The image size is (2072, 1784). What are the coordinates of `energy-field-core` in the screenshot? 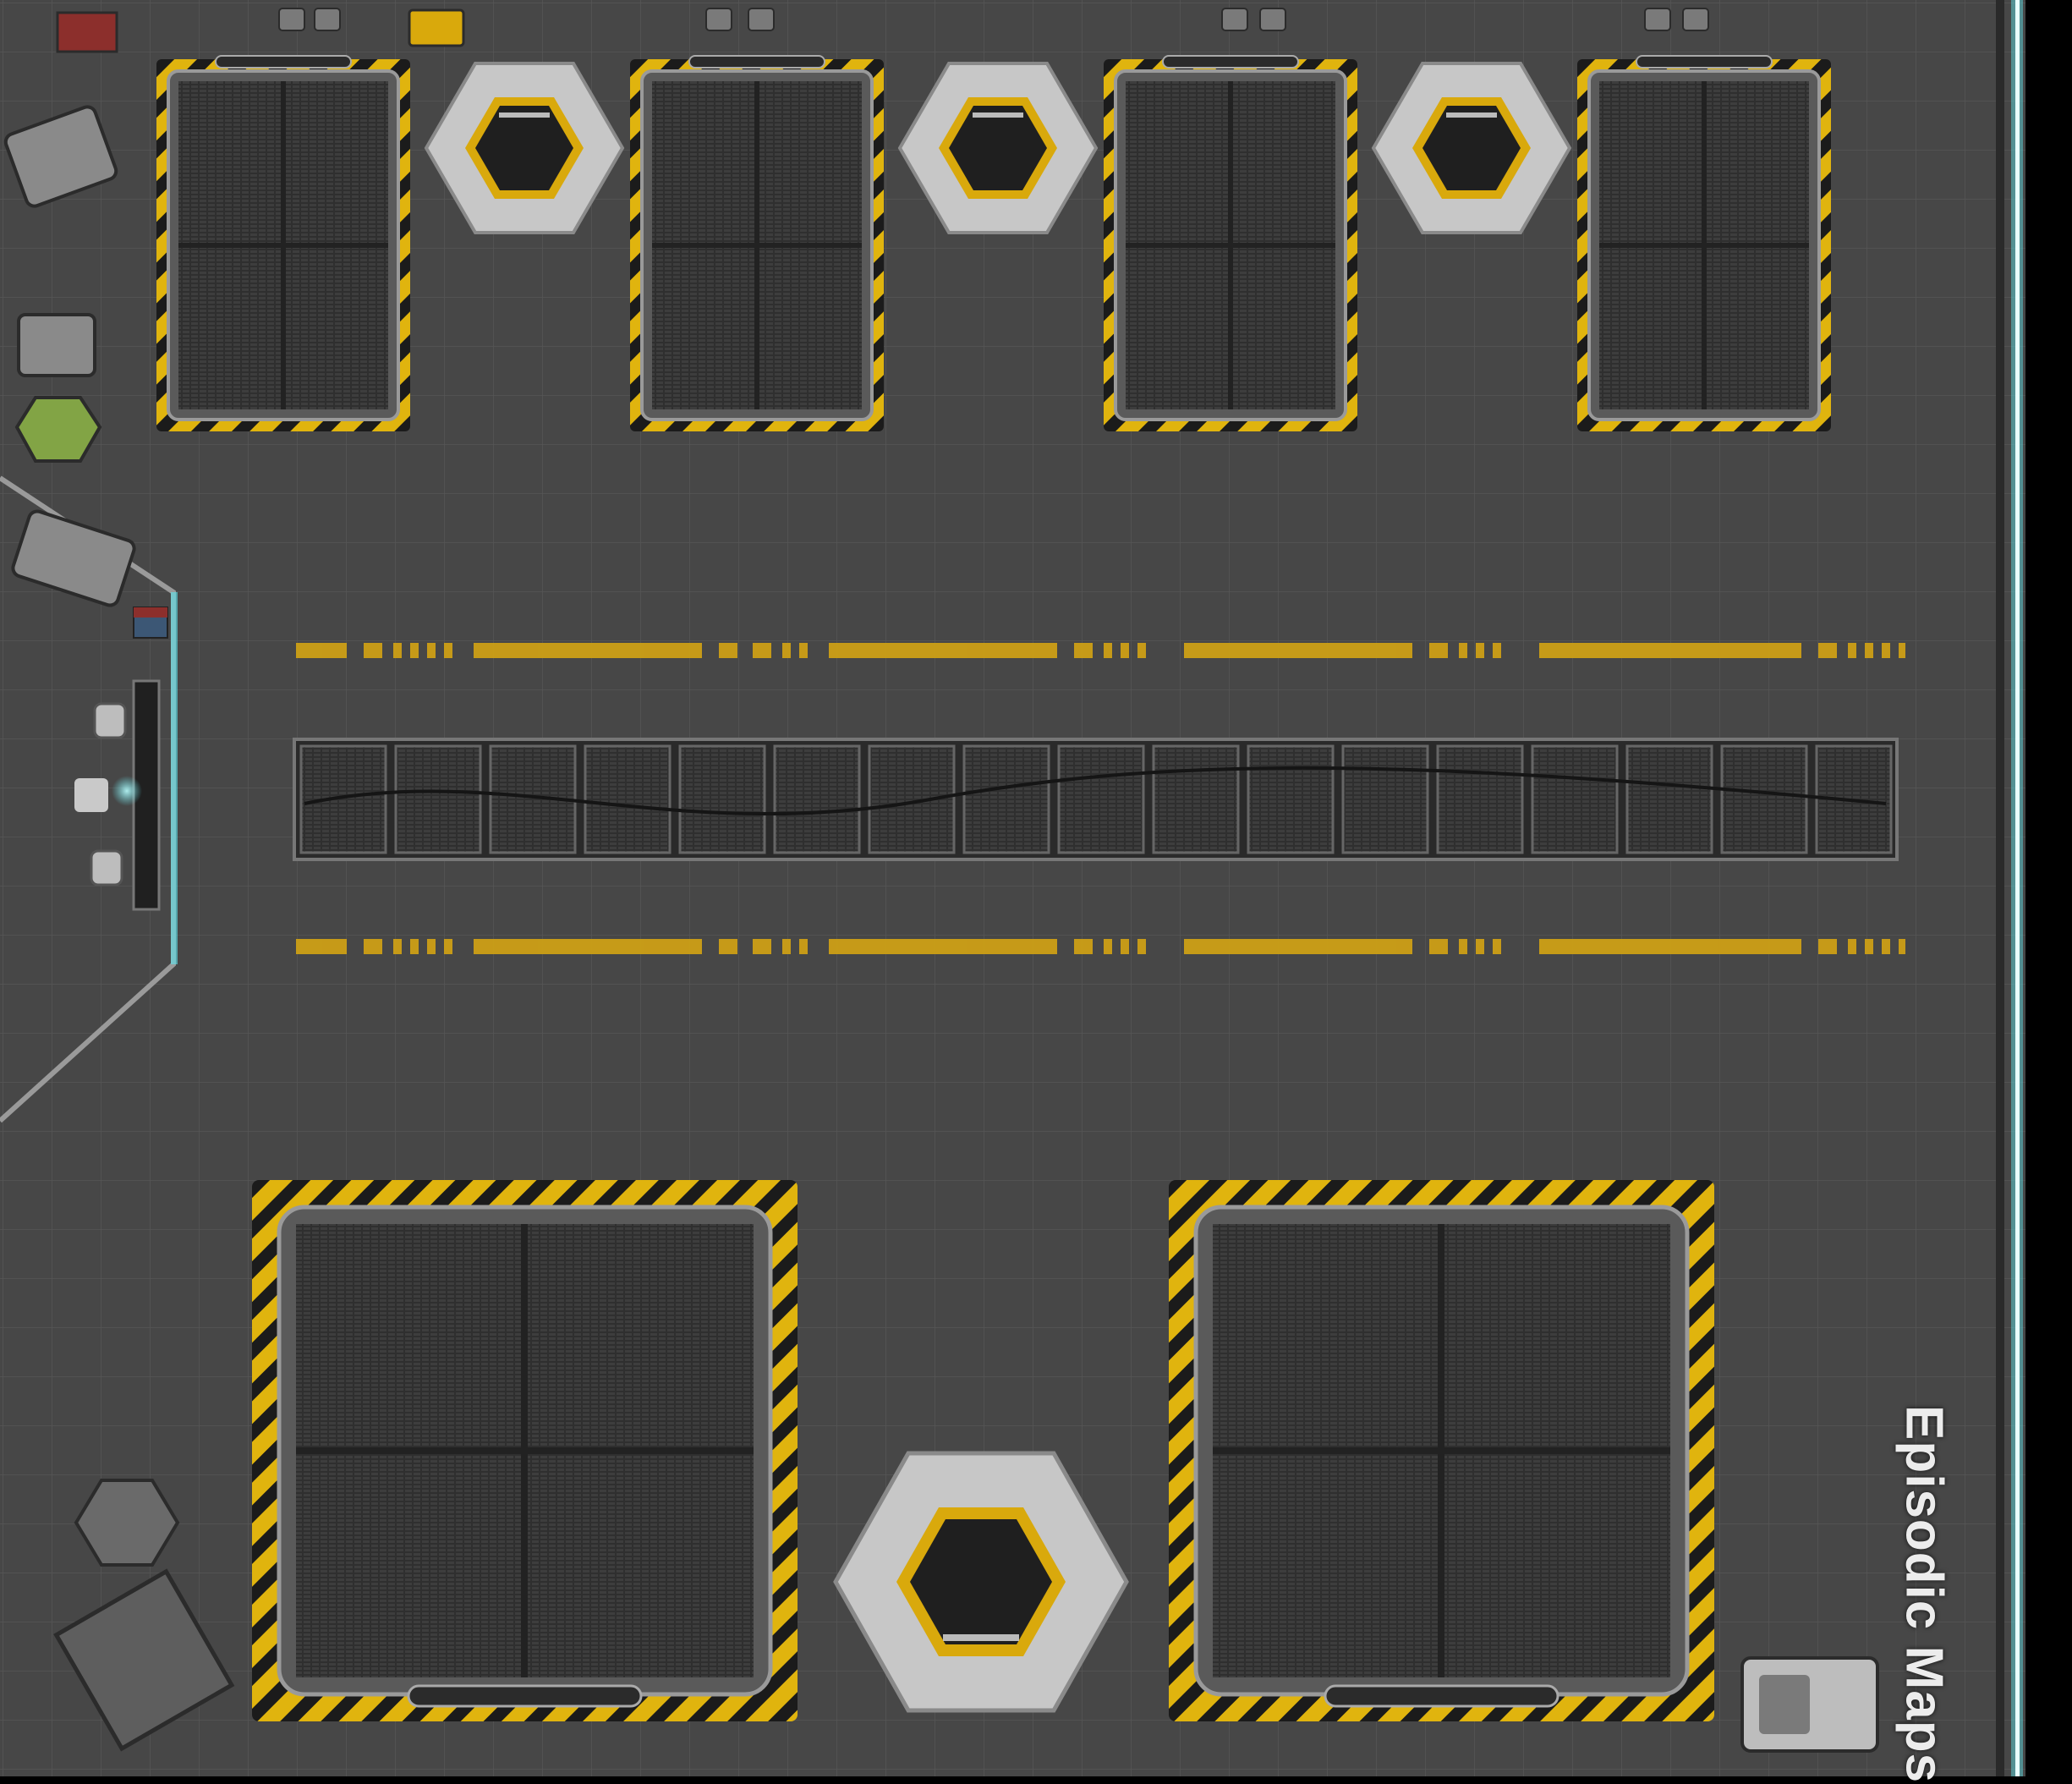 It's located at (2018, 888).